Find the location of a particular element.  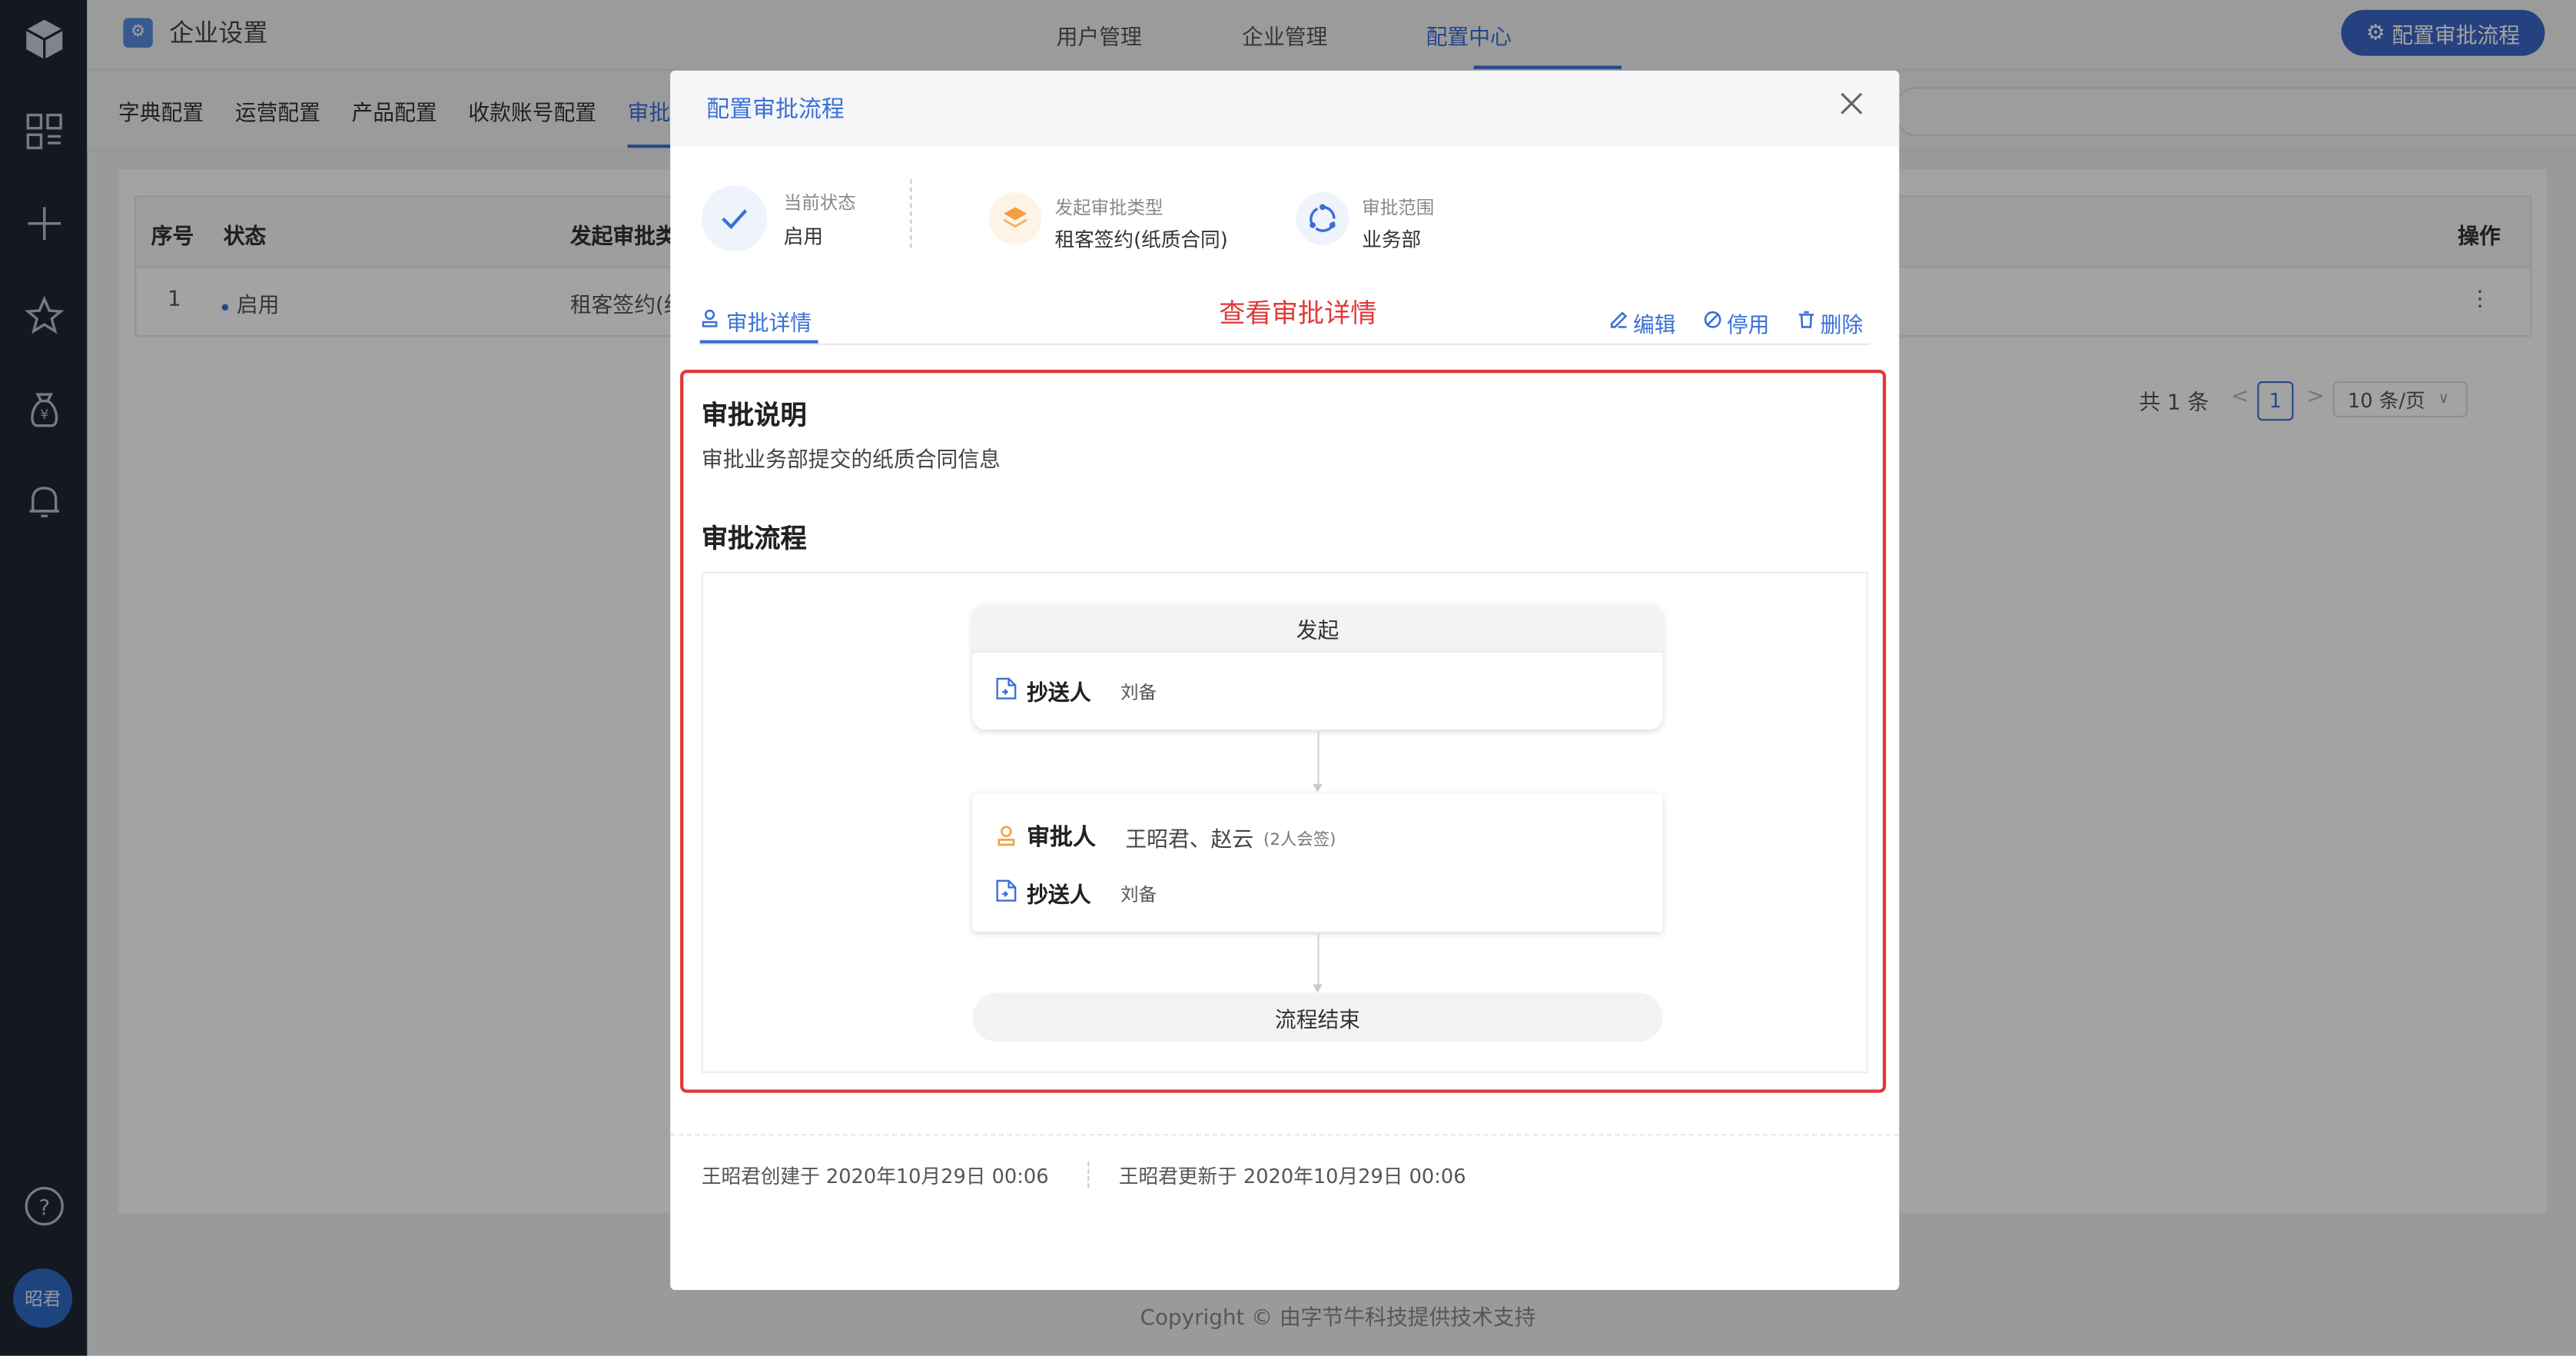

close-icon is located at coordinates (1851, 105).